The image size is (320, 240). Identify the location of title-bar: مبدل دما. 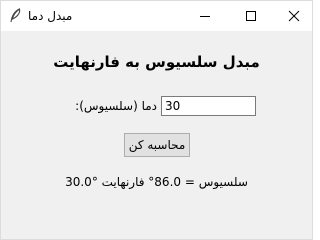
(156, 16).